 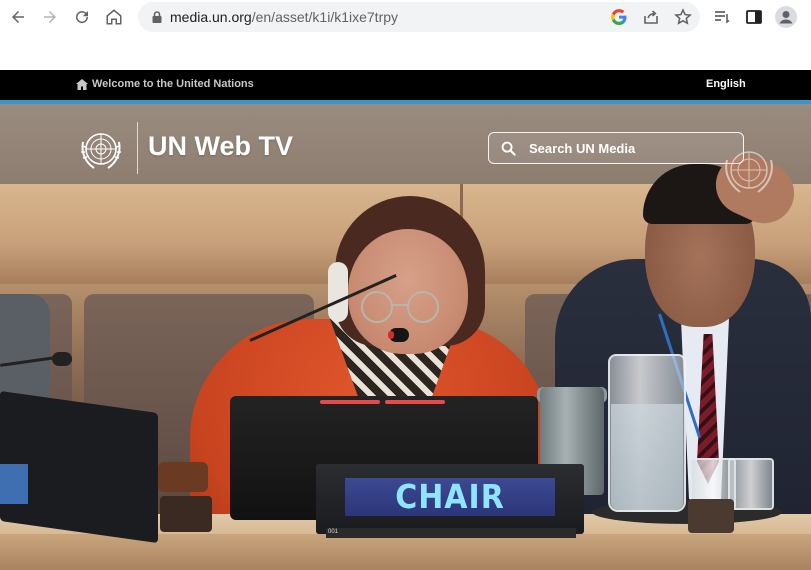 I want to click on bookmark-star-icon, so click(x=683, y=17).